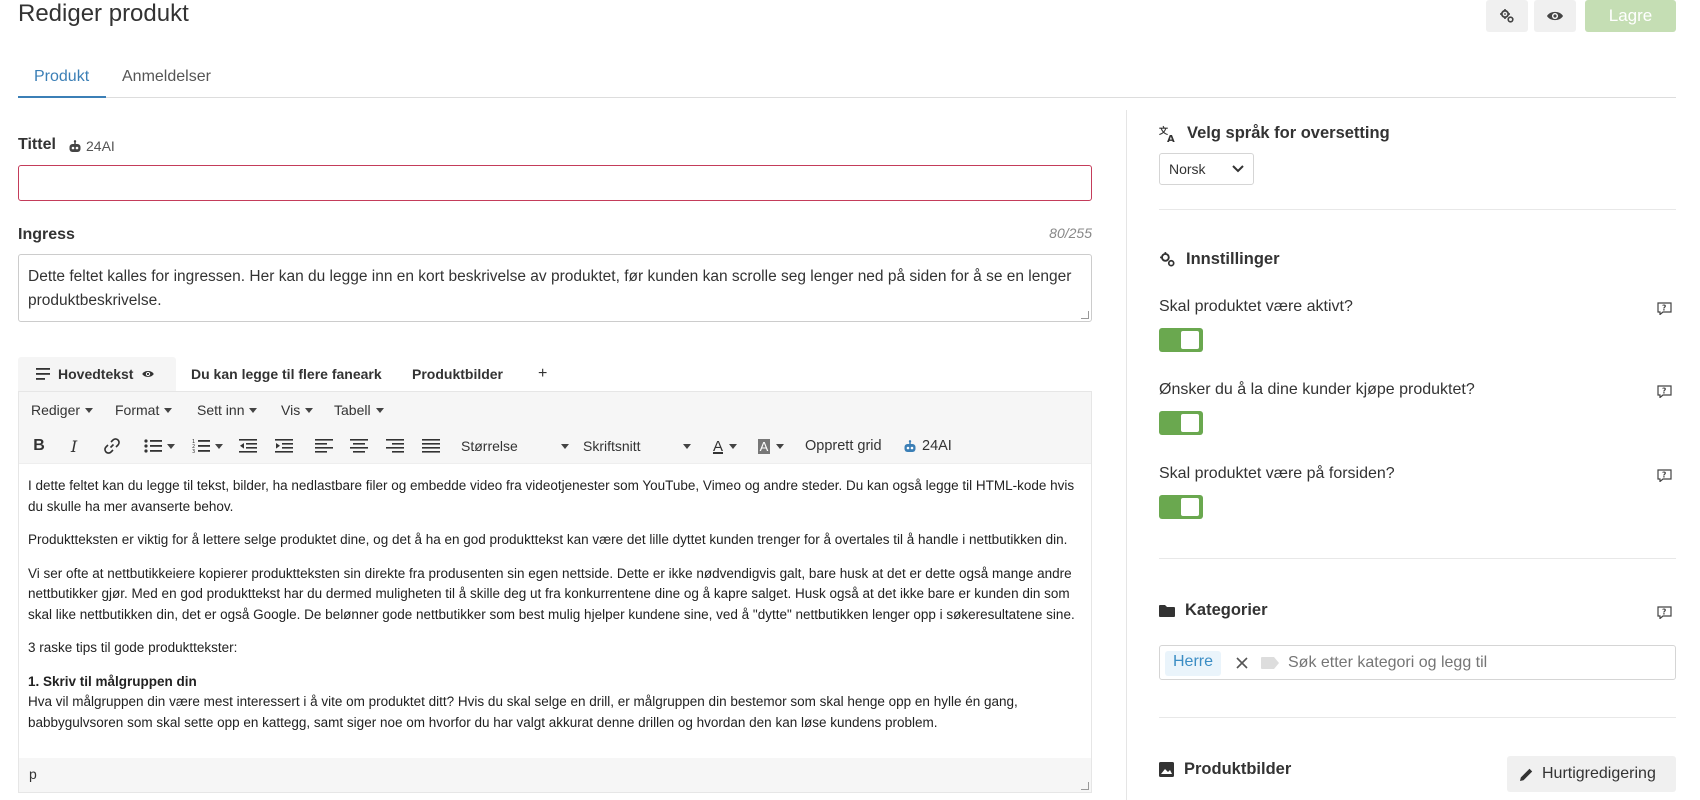 The width and height of the screenshot is (1700, 800). Describe the element at coordinates (1085, 315) in the screenshot. I see `resize-handle` at that location.